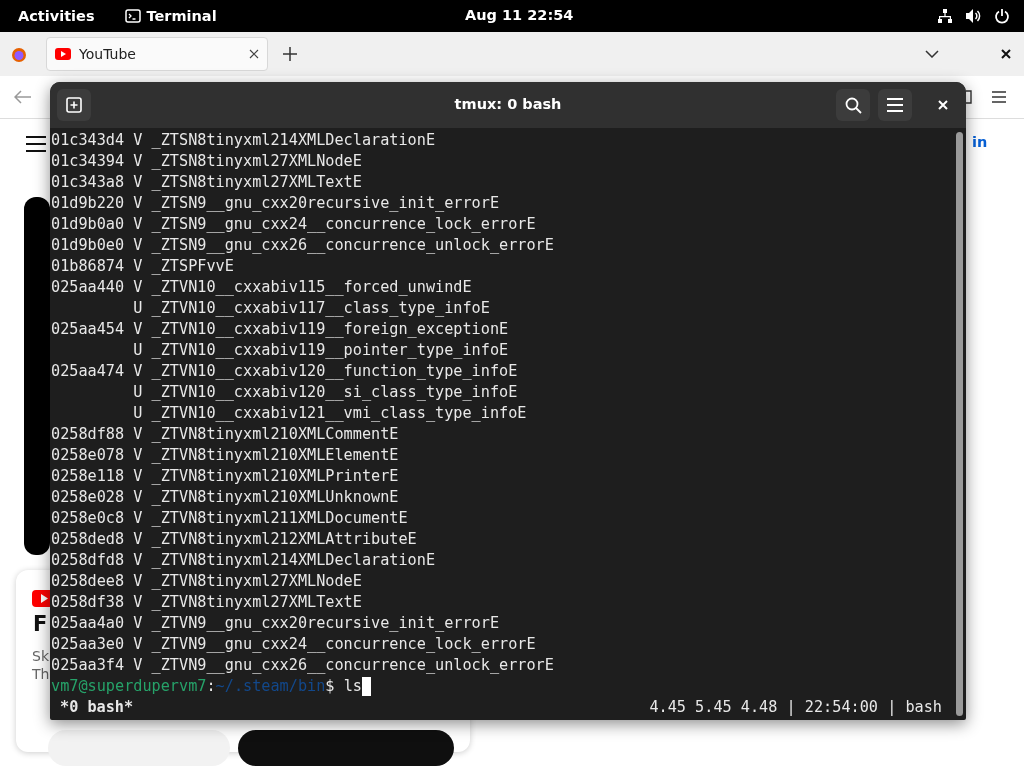 The image size is (1024, 768). Describe the element at coordinates (243, 560) in the screenshot. I see `output-line: 0258dfd8 V _ZTVN8tinyxml214XMLDeclarationE` at that location.